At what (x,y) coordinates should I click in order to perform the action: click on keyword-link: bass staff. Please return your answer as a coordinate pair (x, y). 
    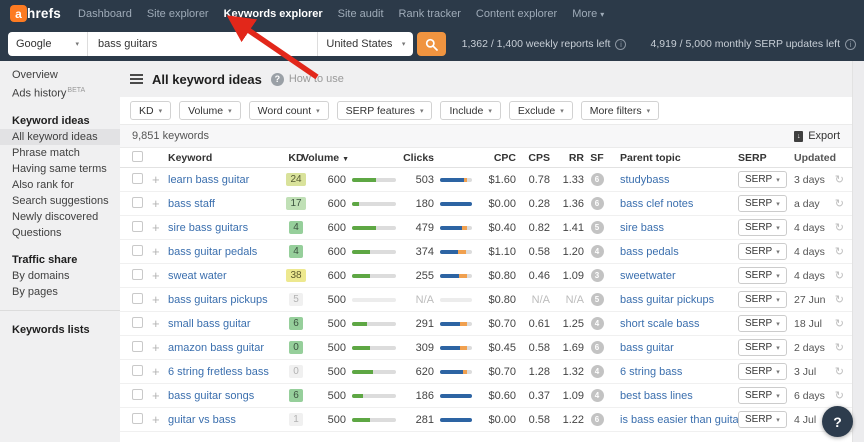
    Looking at the image, I should click on (191, 204).